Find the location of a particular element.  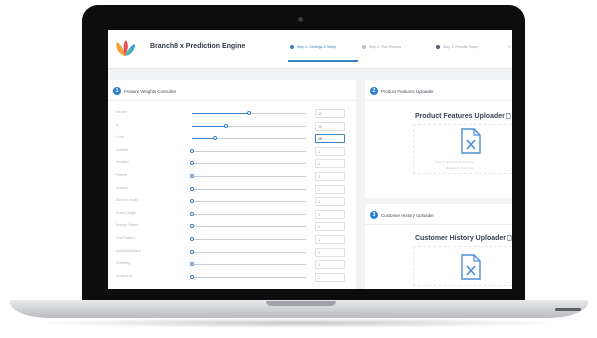

weight-row: Neckline 1 is located at coordinates (232, 164).